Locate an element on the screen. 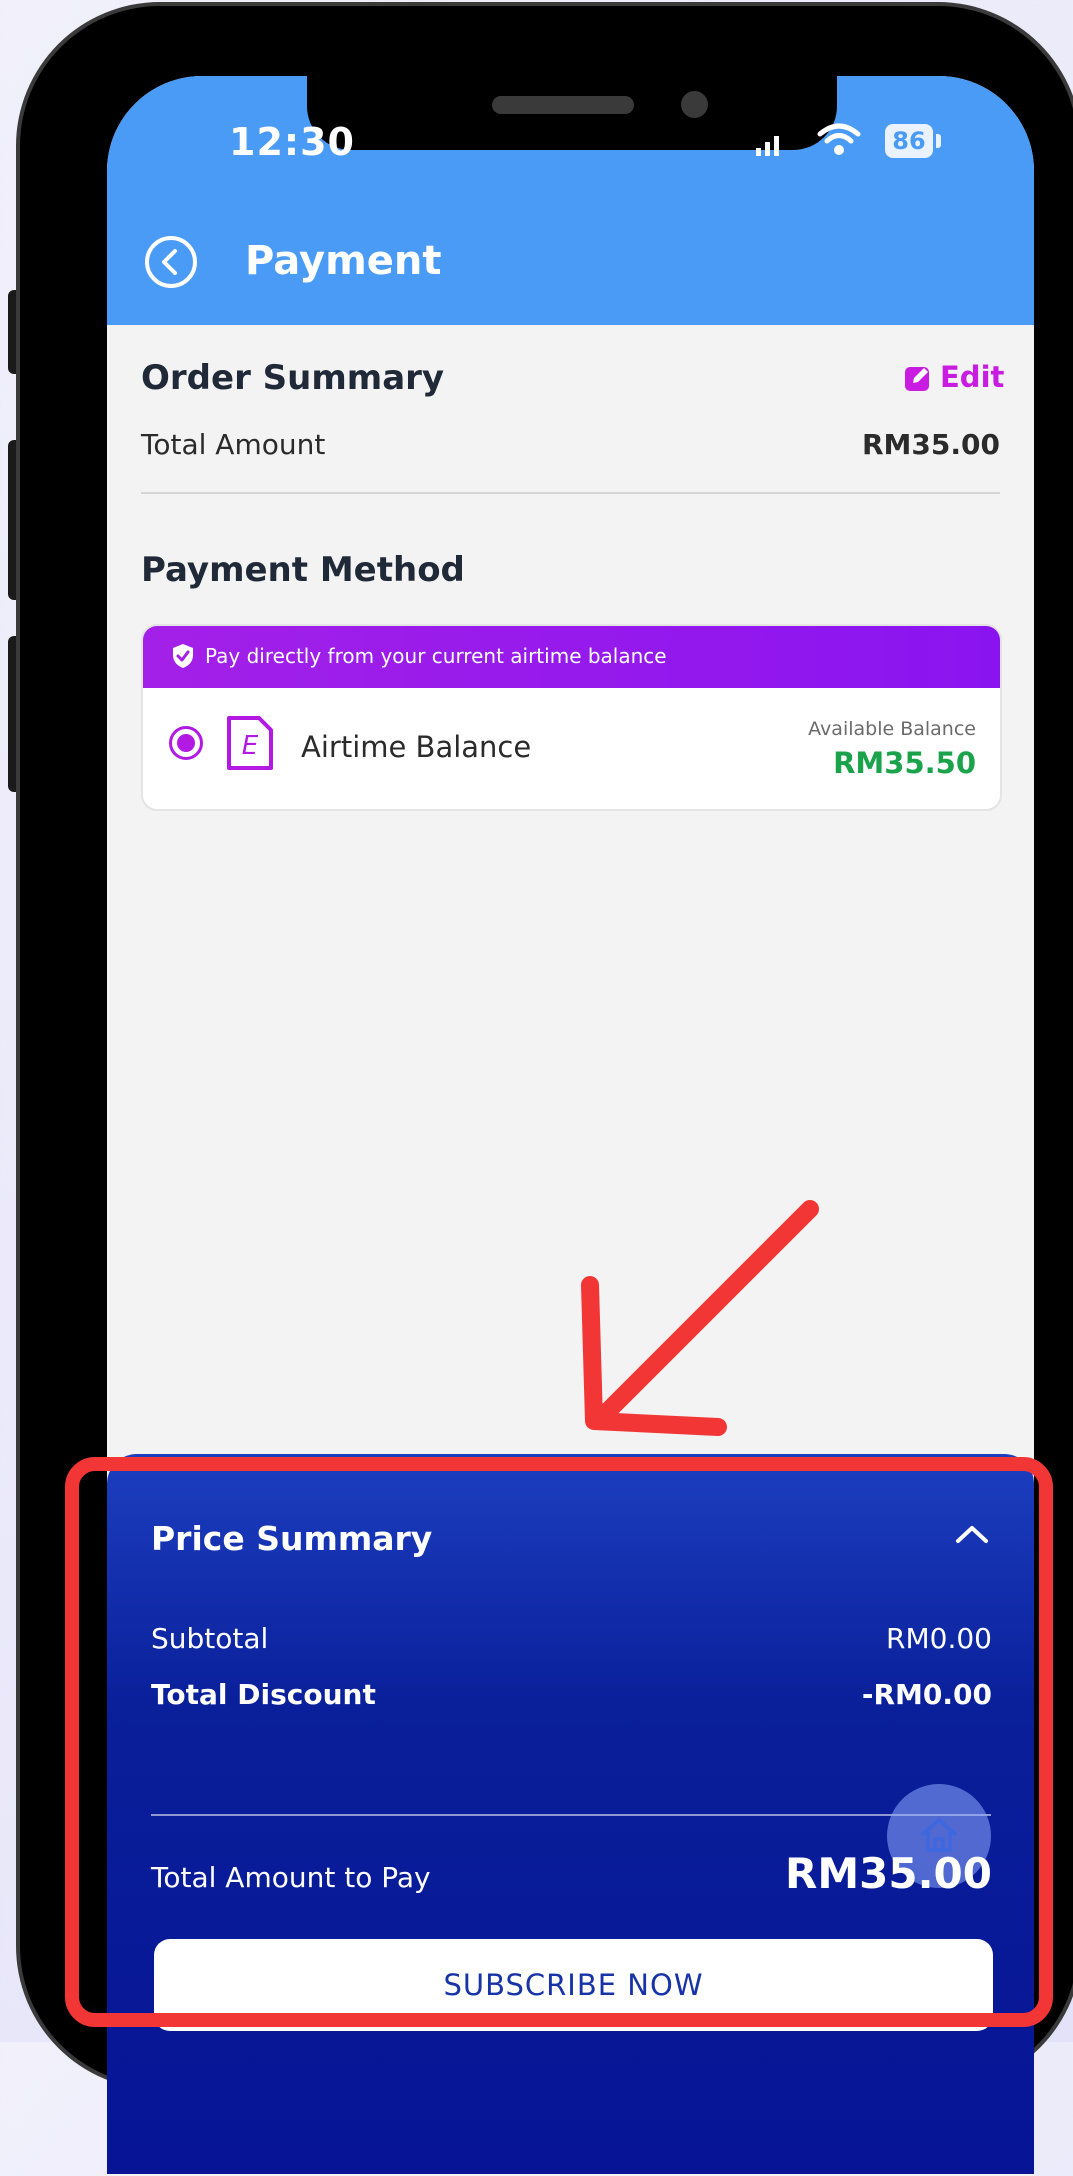 The height and width of the screenshot is (2176, 1073). total-amount-value: RM35.00 is located at coordinates (931, 444).